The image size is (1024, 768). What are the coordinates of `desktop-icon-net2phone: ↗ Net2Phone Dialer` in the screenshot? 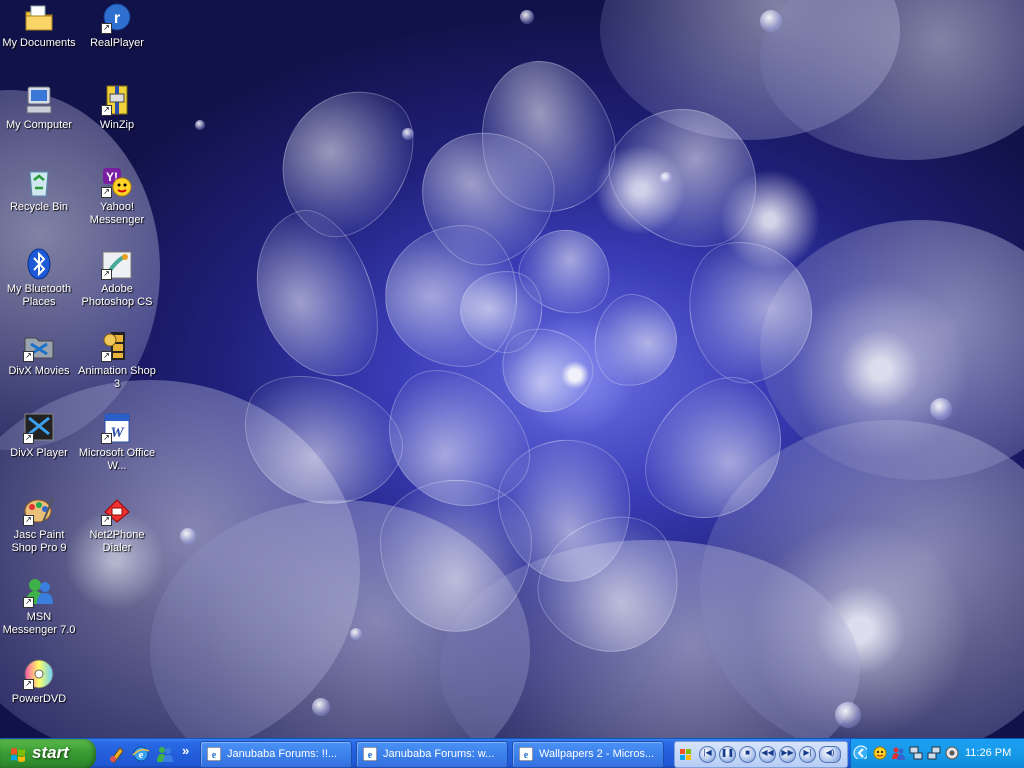 It's located at (117, 524).